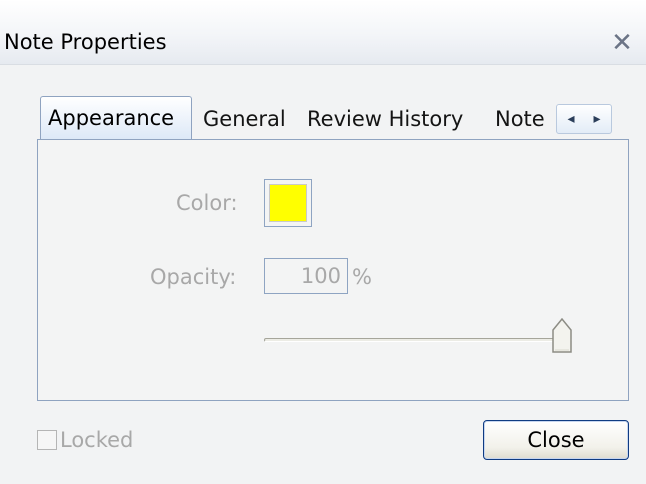  I want to click on tab-general: General, so click(244, 119).